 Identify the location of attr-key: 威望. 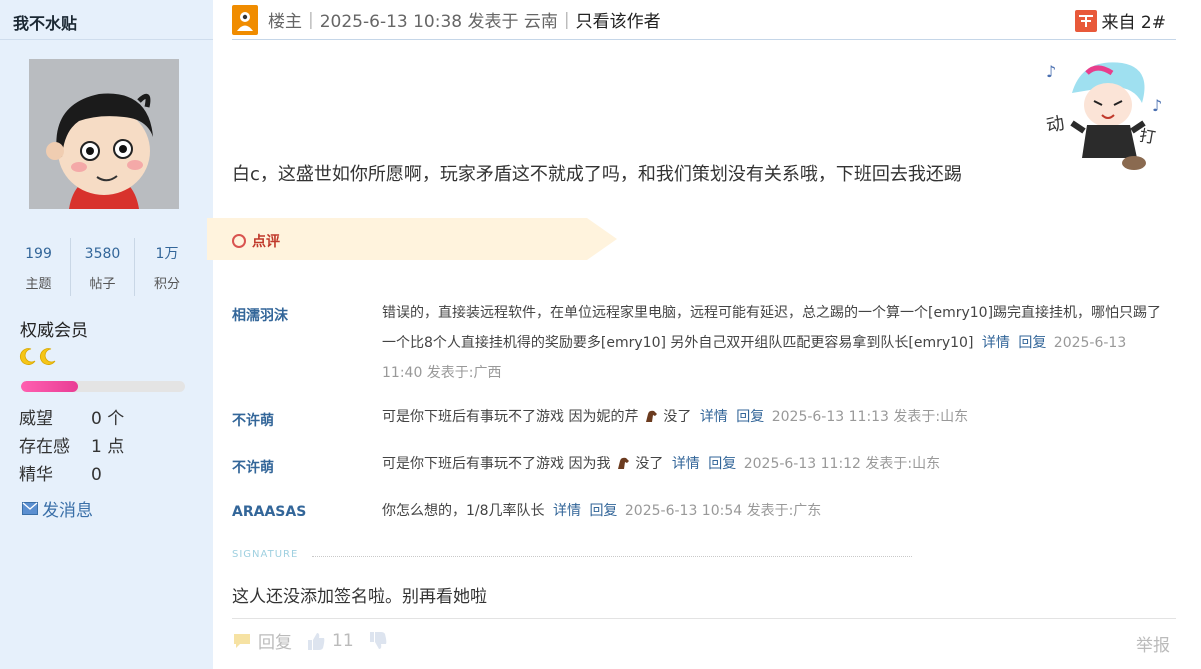
(36, 419).